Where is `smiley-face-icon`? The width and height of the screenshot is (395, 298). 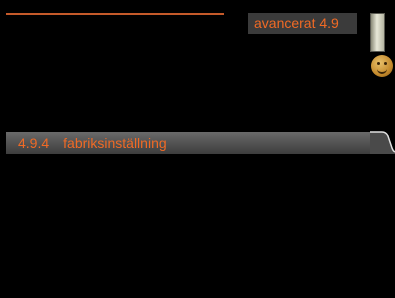
smiley-face-icon is located at coordinates (382, 66).